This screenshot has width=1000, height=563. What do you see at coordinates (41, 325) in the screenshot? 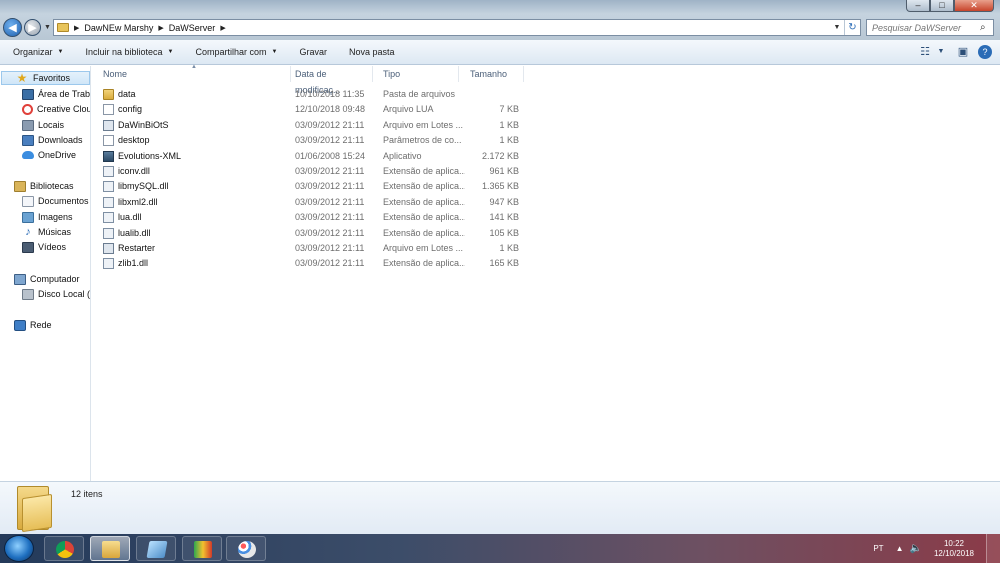
I see `nav-label: Rede` at bounding box center [41, 325].